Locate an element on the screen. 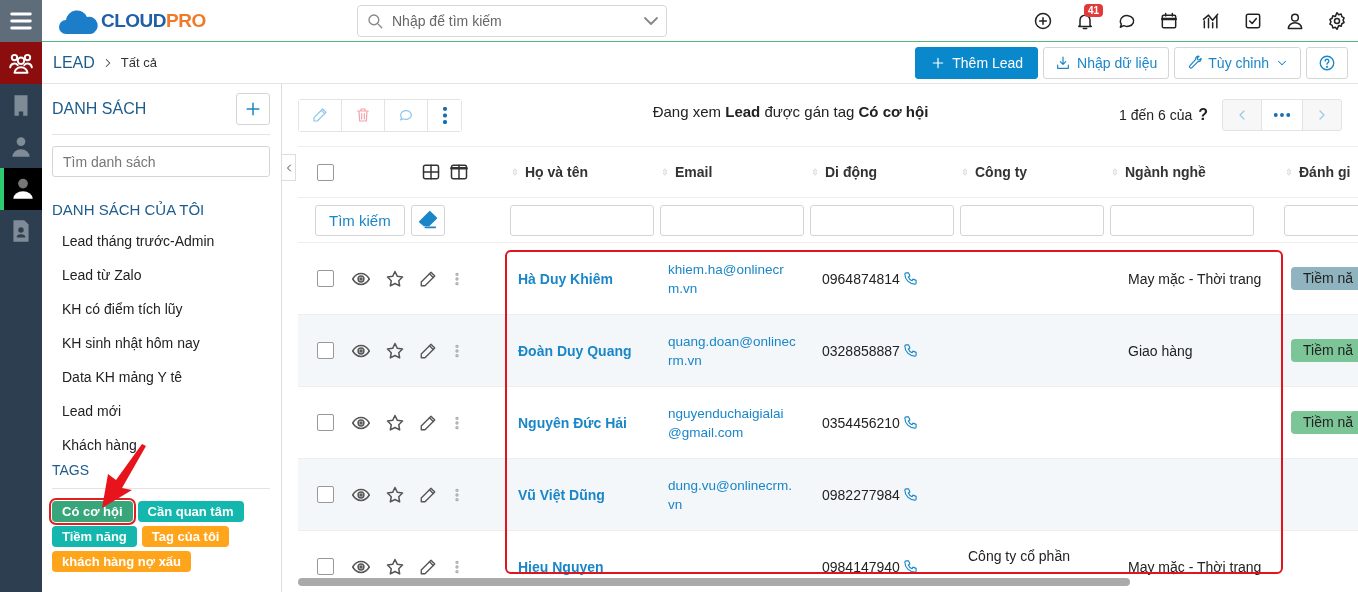 The height and width of the screenshot is (592, 1358). add-list-button is located at coordinates (253, 109).